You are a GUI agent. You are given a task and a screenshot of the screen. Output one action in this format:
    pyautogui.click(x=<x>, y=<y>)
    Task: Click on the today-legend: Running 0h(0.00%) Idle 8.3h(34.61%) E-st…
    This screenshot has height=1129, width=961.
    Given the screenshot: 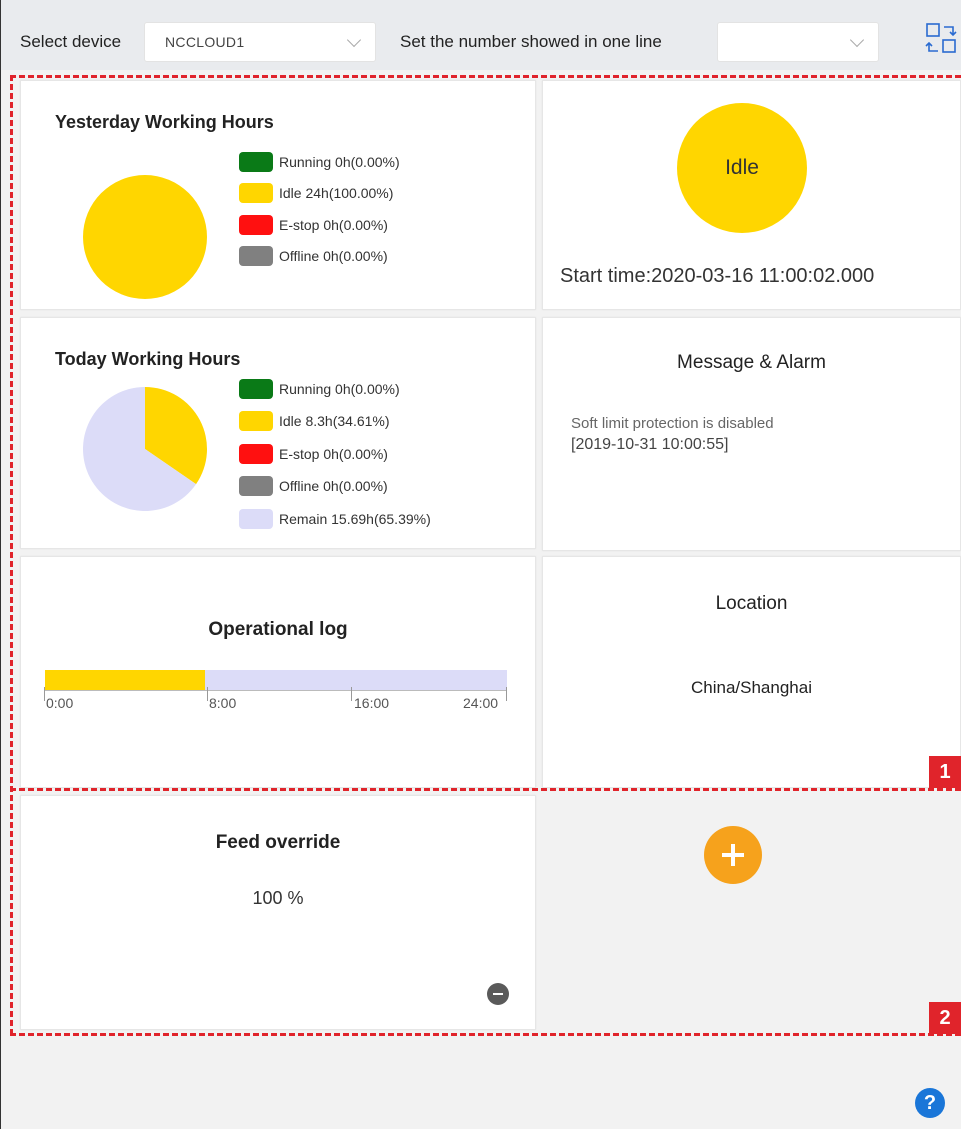 What is the action you would take?
    pyautogui.click(x=369, y=458)
    